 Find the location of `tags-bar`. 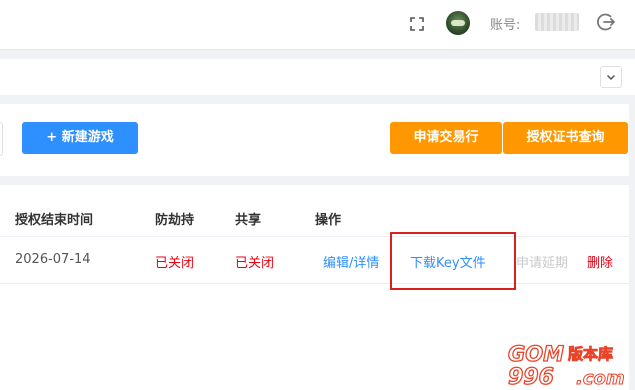

tags-bar is located at coordinates (317, 77).